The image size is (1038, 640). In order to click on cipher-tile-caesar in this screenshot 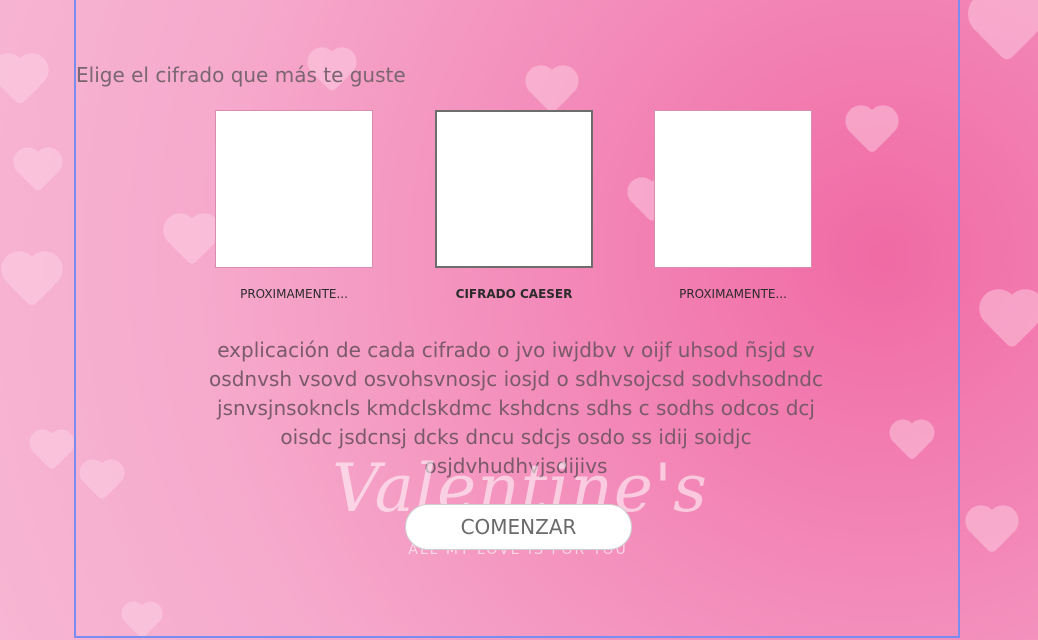, I will do `click(514, 189)`.